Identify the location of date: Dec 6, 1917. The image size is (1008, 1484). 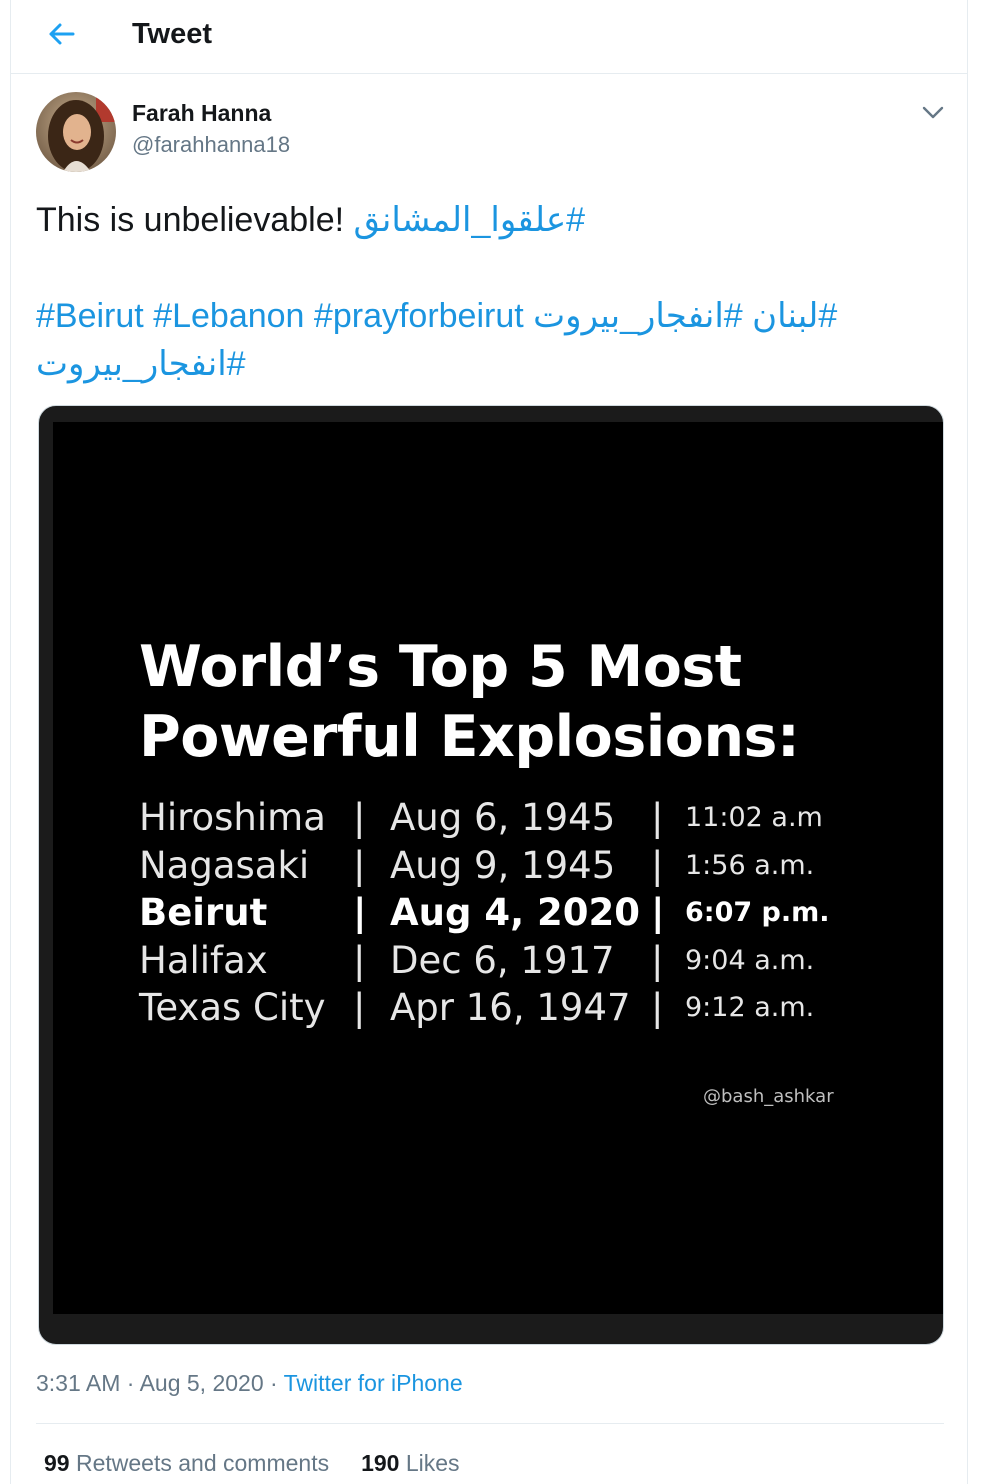
(502, 960).